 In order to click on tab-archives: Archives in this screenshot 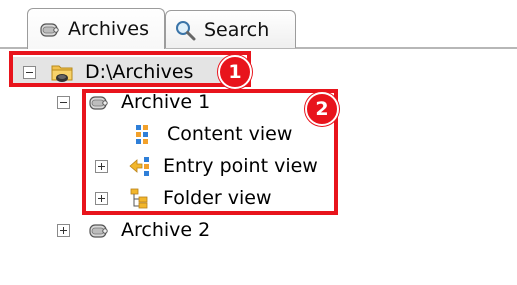, I will do `click(96, 28)`.